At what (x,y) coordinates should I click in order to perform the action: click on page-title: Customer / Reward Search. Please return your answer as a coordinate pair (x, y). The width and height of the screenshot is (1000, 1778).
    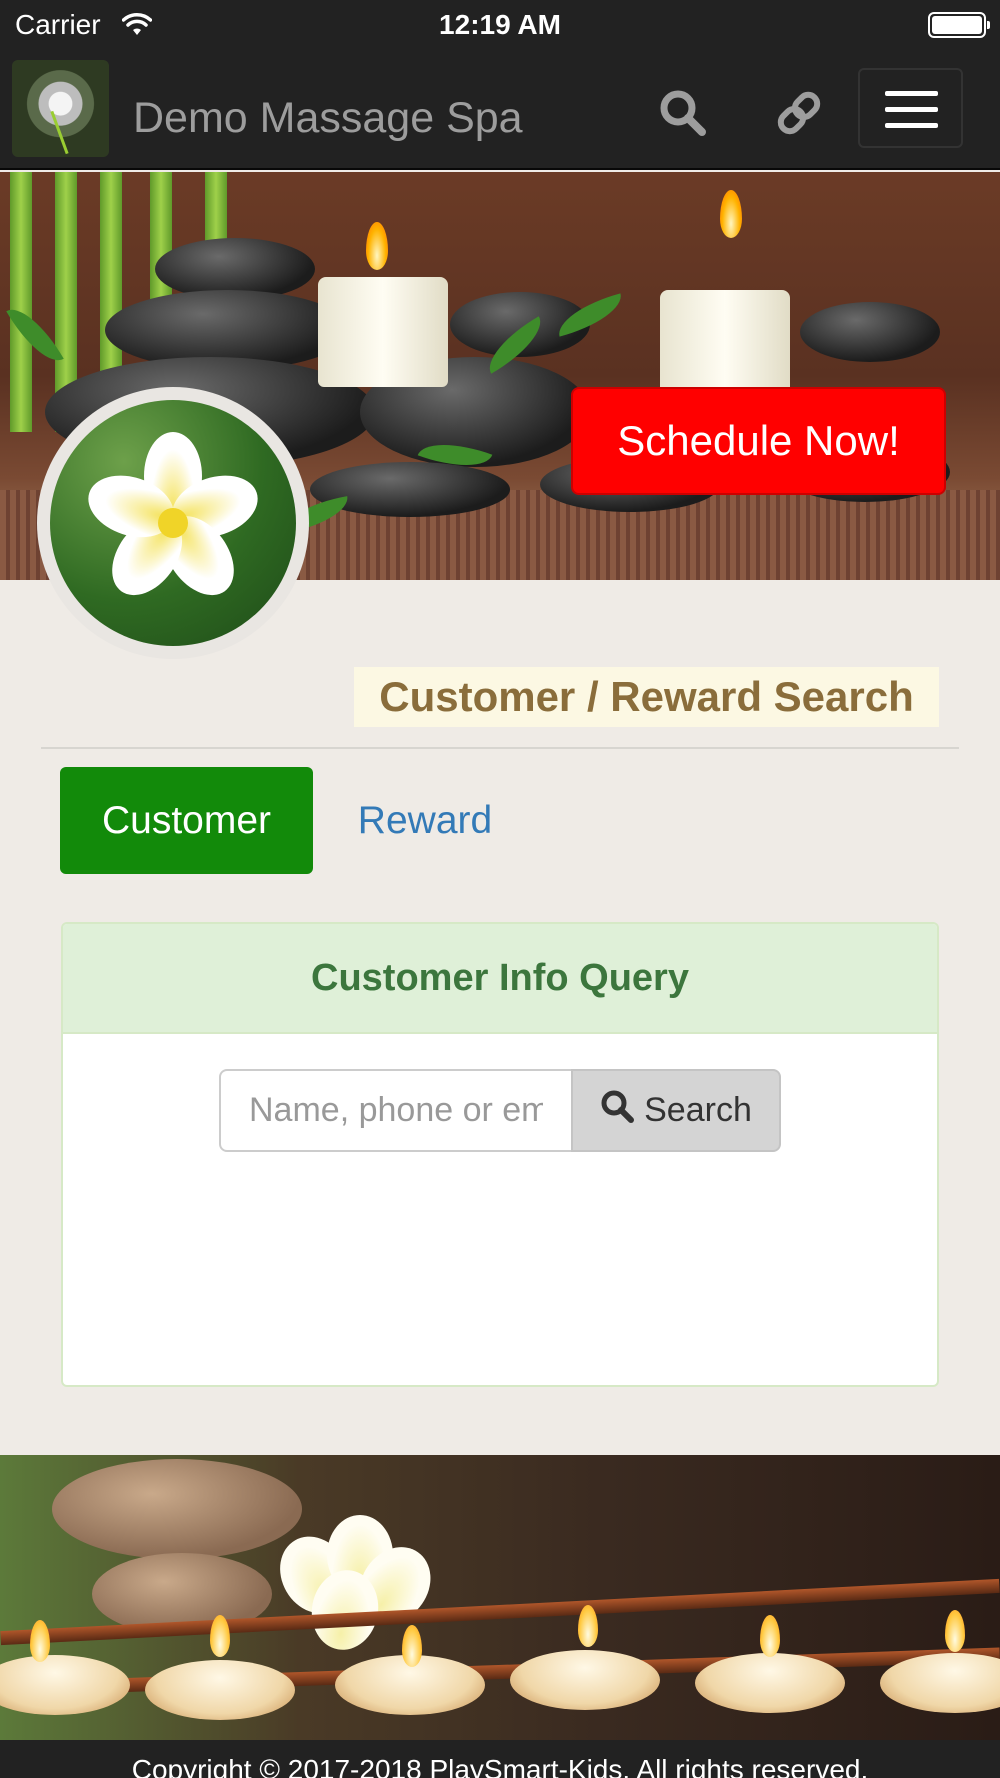
    Looking at the image, I should click on (646, 697).